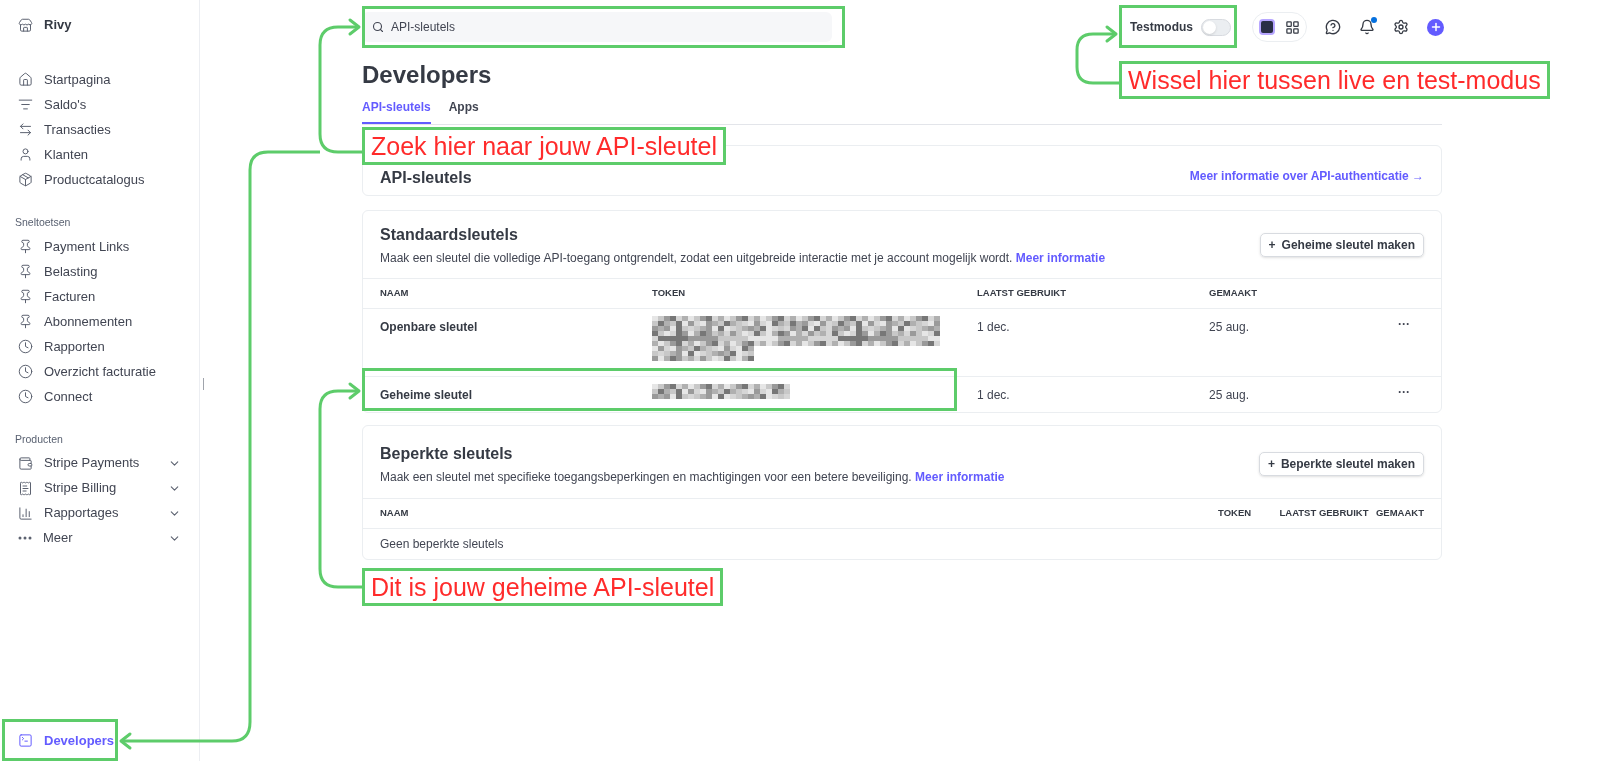  I want to click on page-title: Developers, so click(427, 75).